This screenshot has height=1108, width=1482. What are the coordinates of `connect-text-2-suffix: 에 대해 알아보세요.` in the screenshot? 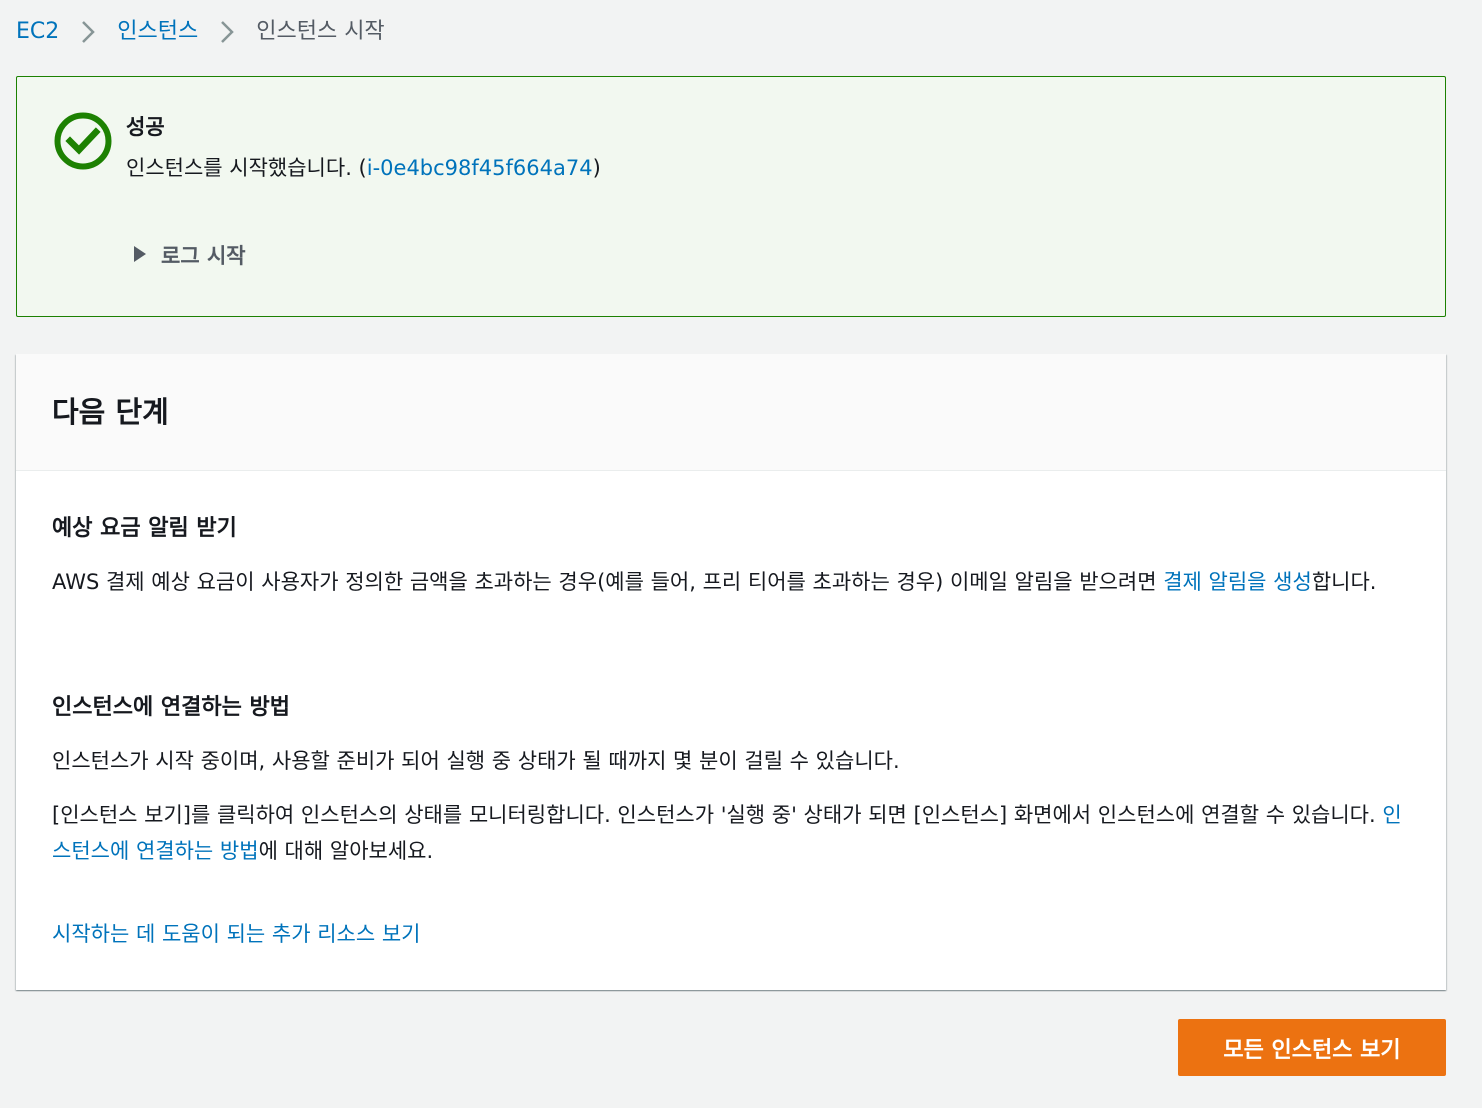 It's located at (346, 851).